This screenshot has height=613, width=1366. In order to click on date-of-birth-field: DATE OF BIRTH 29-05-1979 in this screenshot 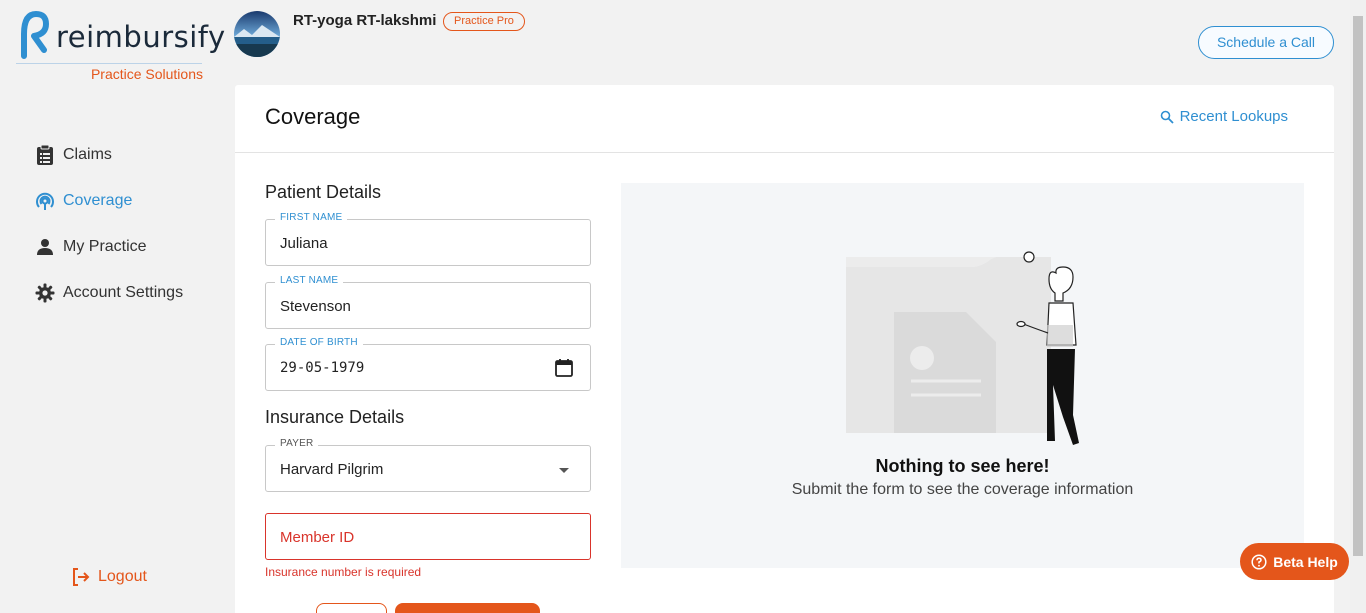, I will do `click(428, 364)`.